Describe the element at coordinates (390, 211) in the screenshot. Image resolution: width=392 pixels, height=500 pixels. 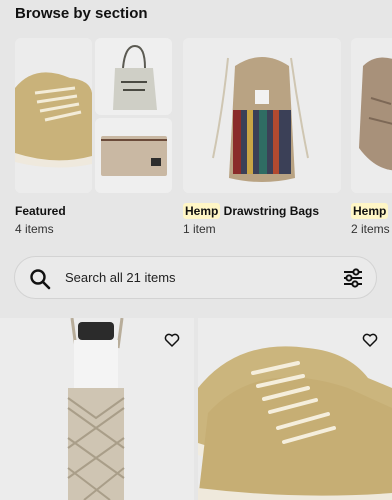
I see `section-title-text: I` at that location.